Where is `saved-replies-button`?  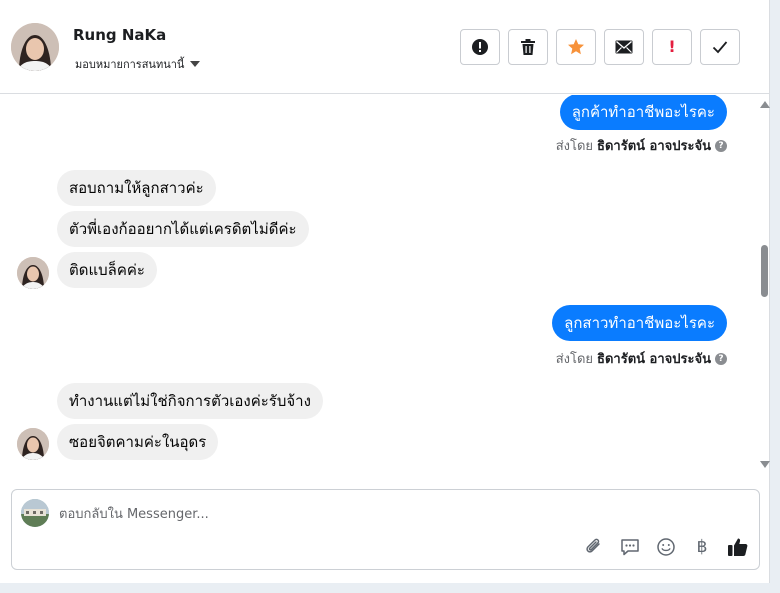
saved-replies-button is located at coordinates (630, 547).